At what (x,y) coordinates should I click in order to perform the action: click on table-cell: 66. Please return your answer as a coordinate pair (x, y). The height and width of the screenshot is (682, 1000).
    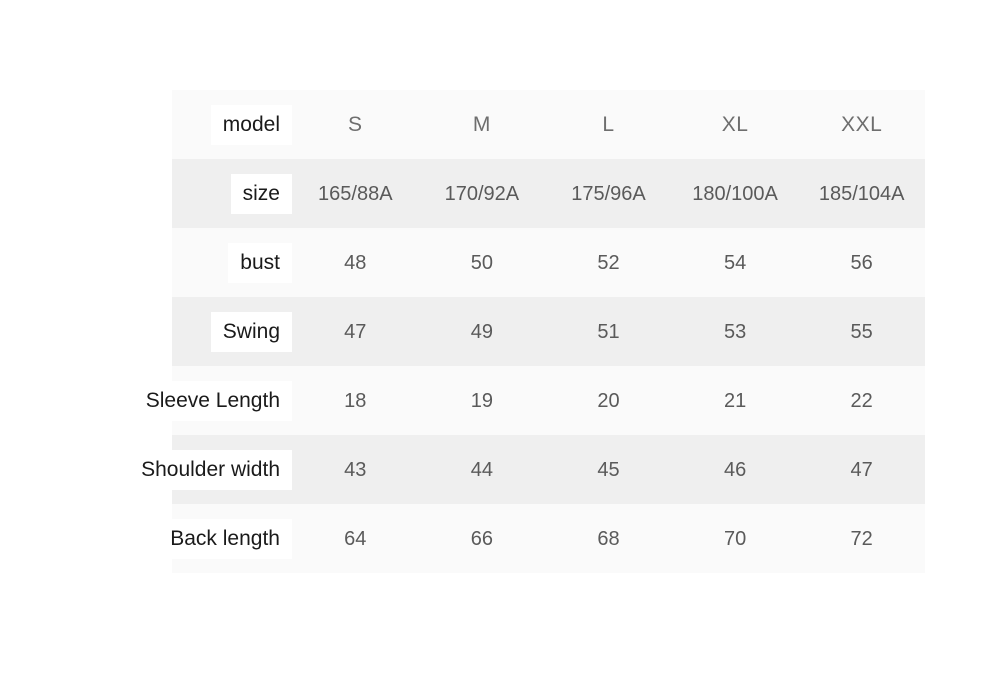
    Looking at the image, I should click on (482, 538).